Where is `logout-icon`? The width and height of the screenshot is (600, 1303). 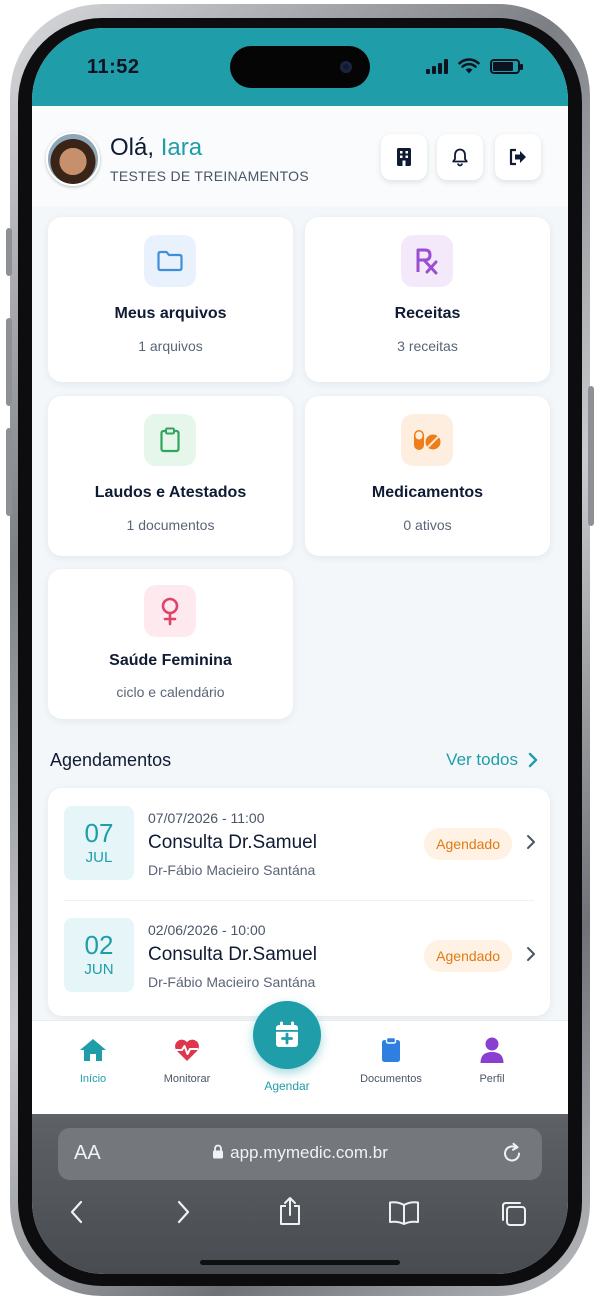
logout-icon is located at coordinates (517, 157).